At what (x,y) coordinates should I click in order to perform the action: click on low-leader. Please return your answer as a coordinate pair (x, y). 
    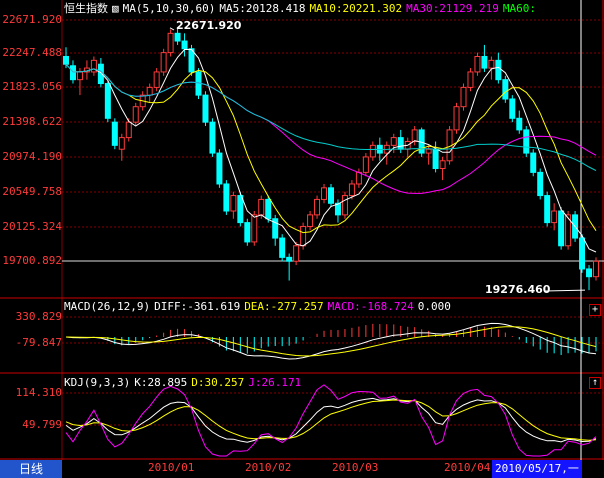
    Looking at the image, I should click on (565, 290).